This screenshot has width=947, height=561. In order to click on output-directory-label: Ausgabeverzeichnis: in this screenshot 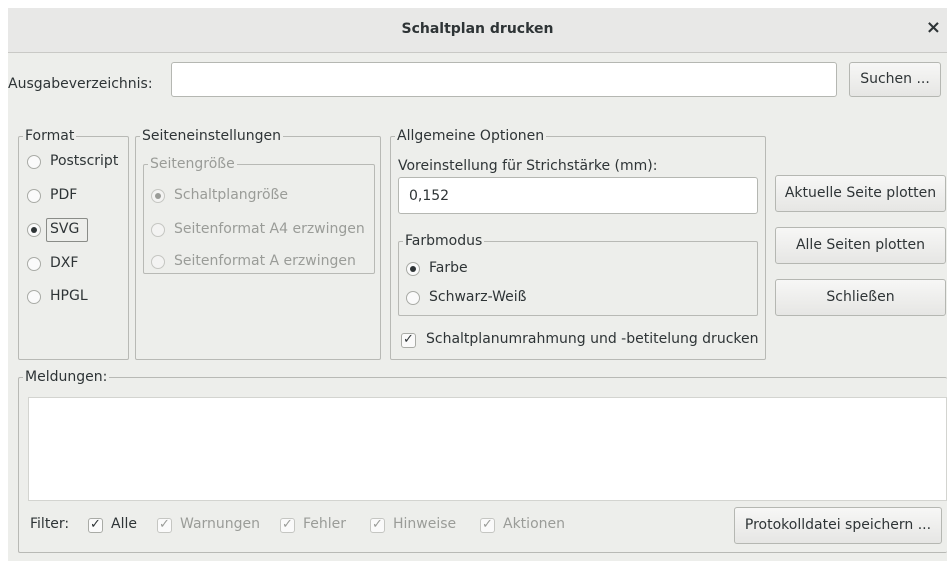, I will do `click(80, 84)`.